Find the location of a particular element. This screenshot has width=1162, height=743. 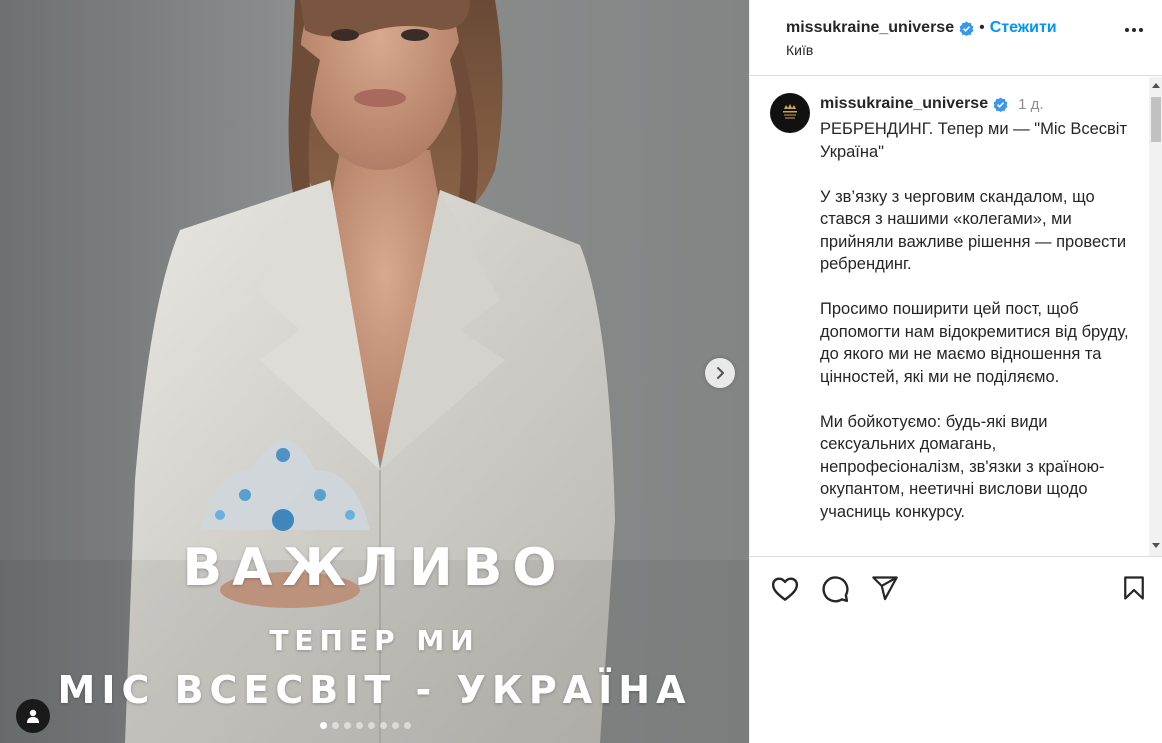

more-horizontal-icon is located at coordinates (1127, 30).